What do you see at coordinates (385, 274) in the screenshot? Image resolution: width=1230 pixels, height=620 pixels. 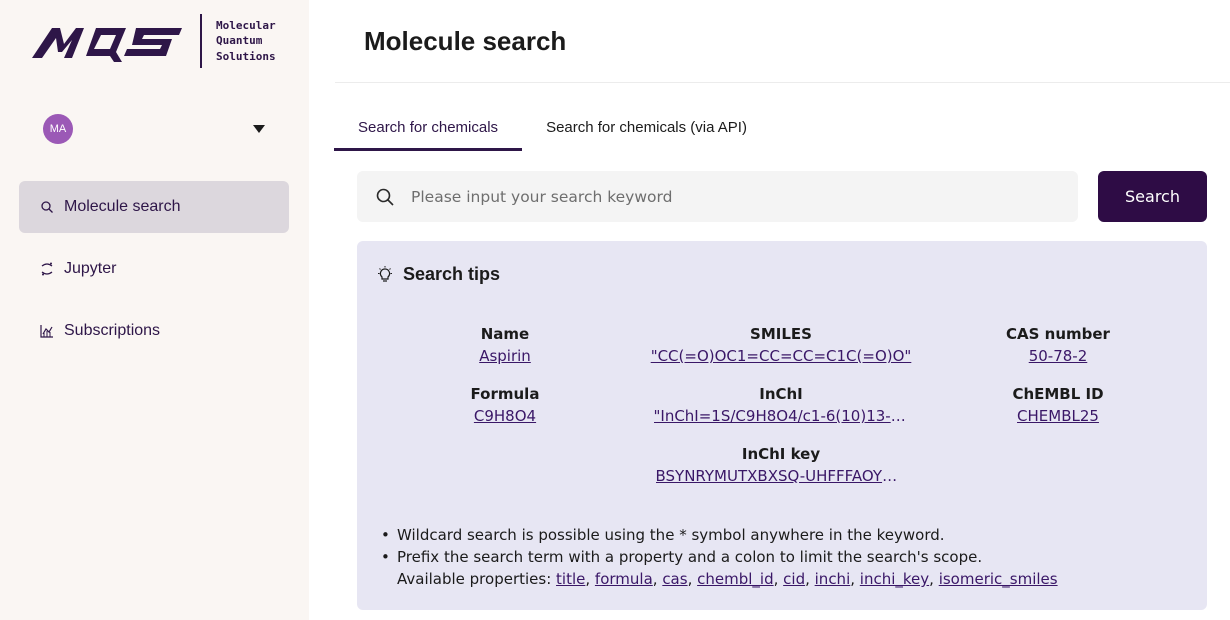 I see `lightbulb-icon` at bounding box center [385, 274].